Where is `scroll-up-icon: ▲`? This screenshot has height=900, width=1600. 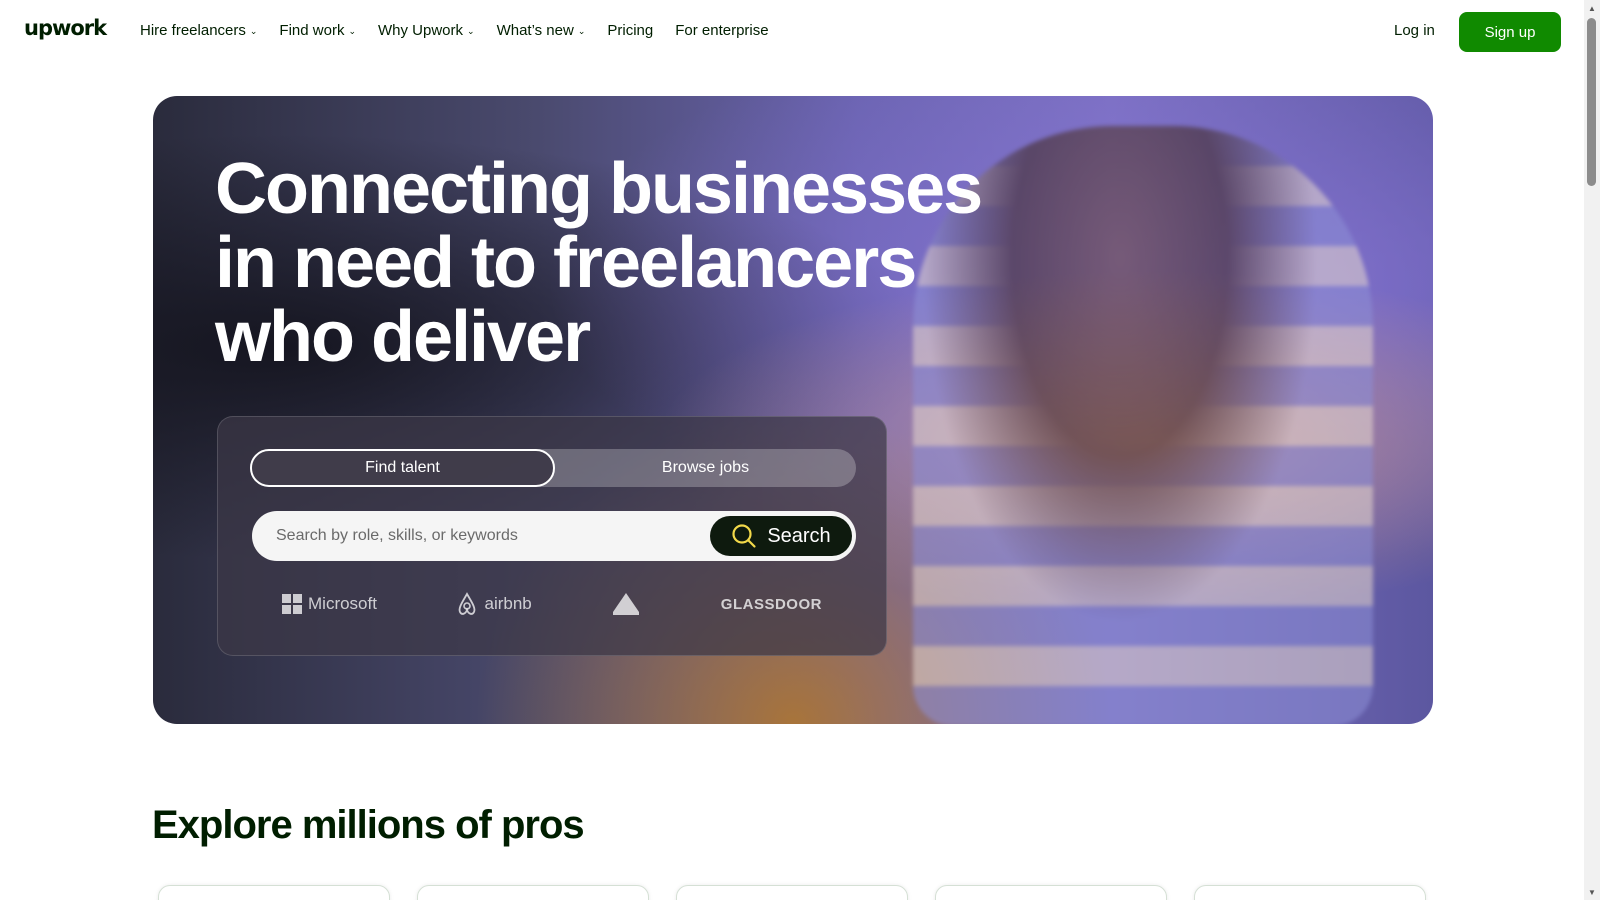 scroll-up-icon: ▲ is located at coordinates (1592, 8).